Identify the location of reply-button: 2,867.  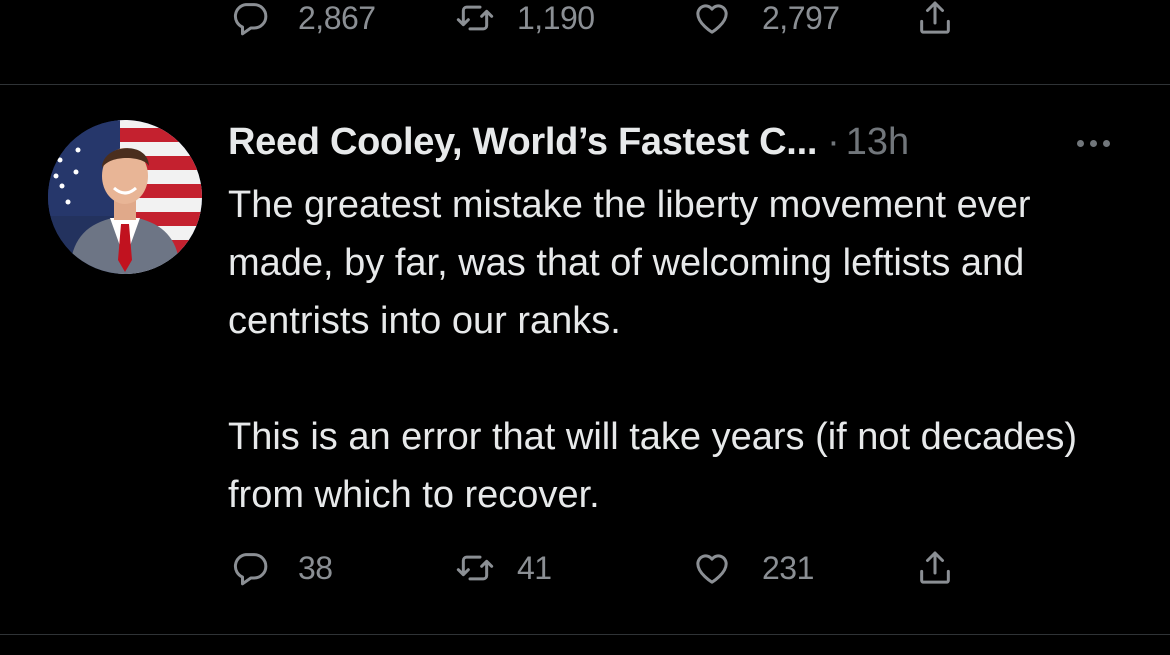
(303, 19).